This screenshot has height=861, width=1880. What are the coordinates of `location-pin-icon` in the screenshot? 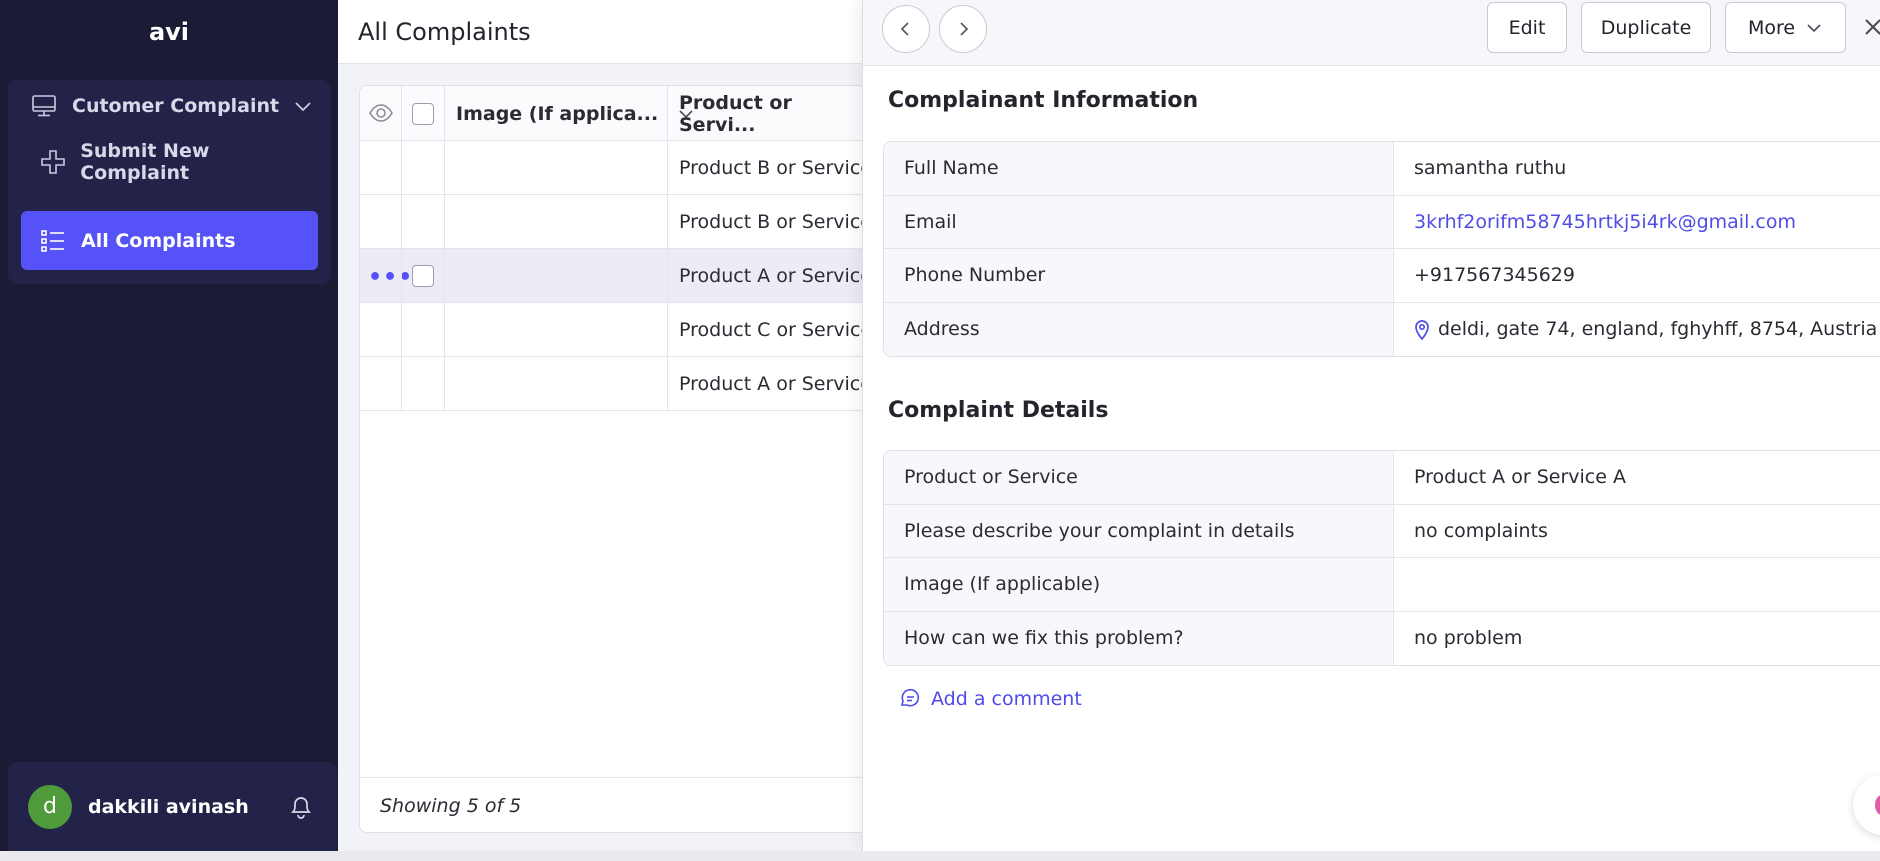 It's located at (1422, 330).